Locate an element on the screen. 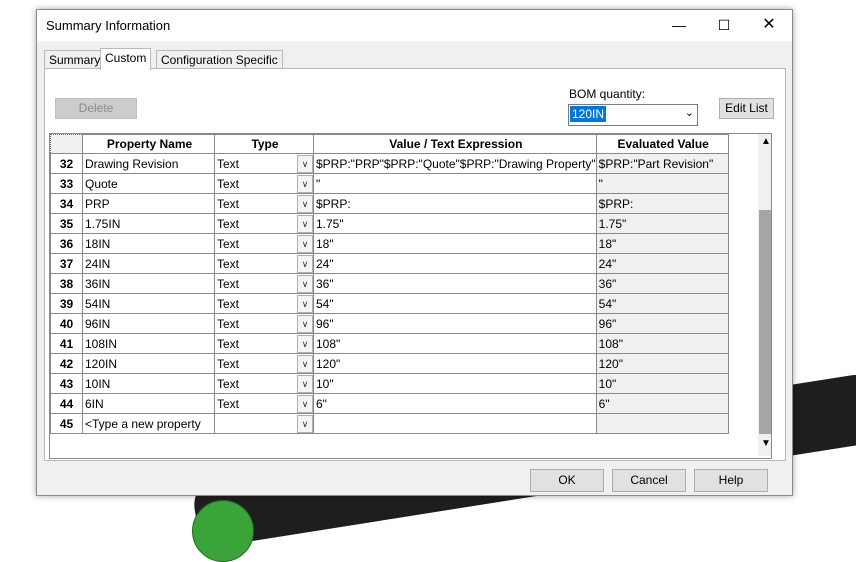  table-row: 38 36IN Text ∨ 36" 36" is located at coordinates (389, 283).